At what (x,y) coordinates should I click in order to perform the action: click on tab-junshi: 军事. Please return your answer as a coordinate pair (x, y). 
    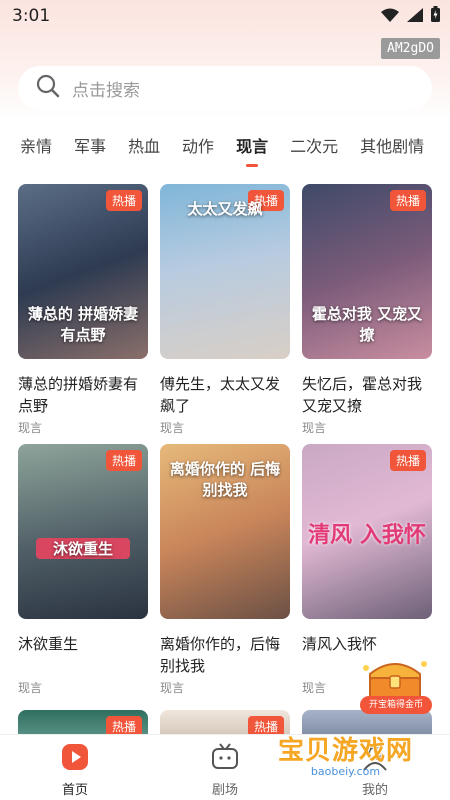
    Looking at the image, I should click on (90, 148).